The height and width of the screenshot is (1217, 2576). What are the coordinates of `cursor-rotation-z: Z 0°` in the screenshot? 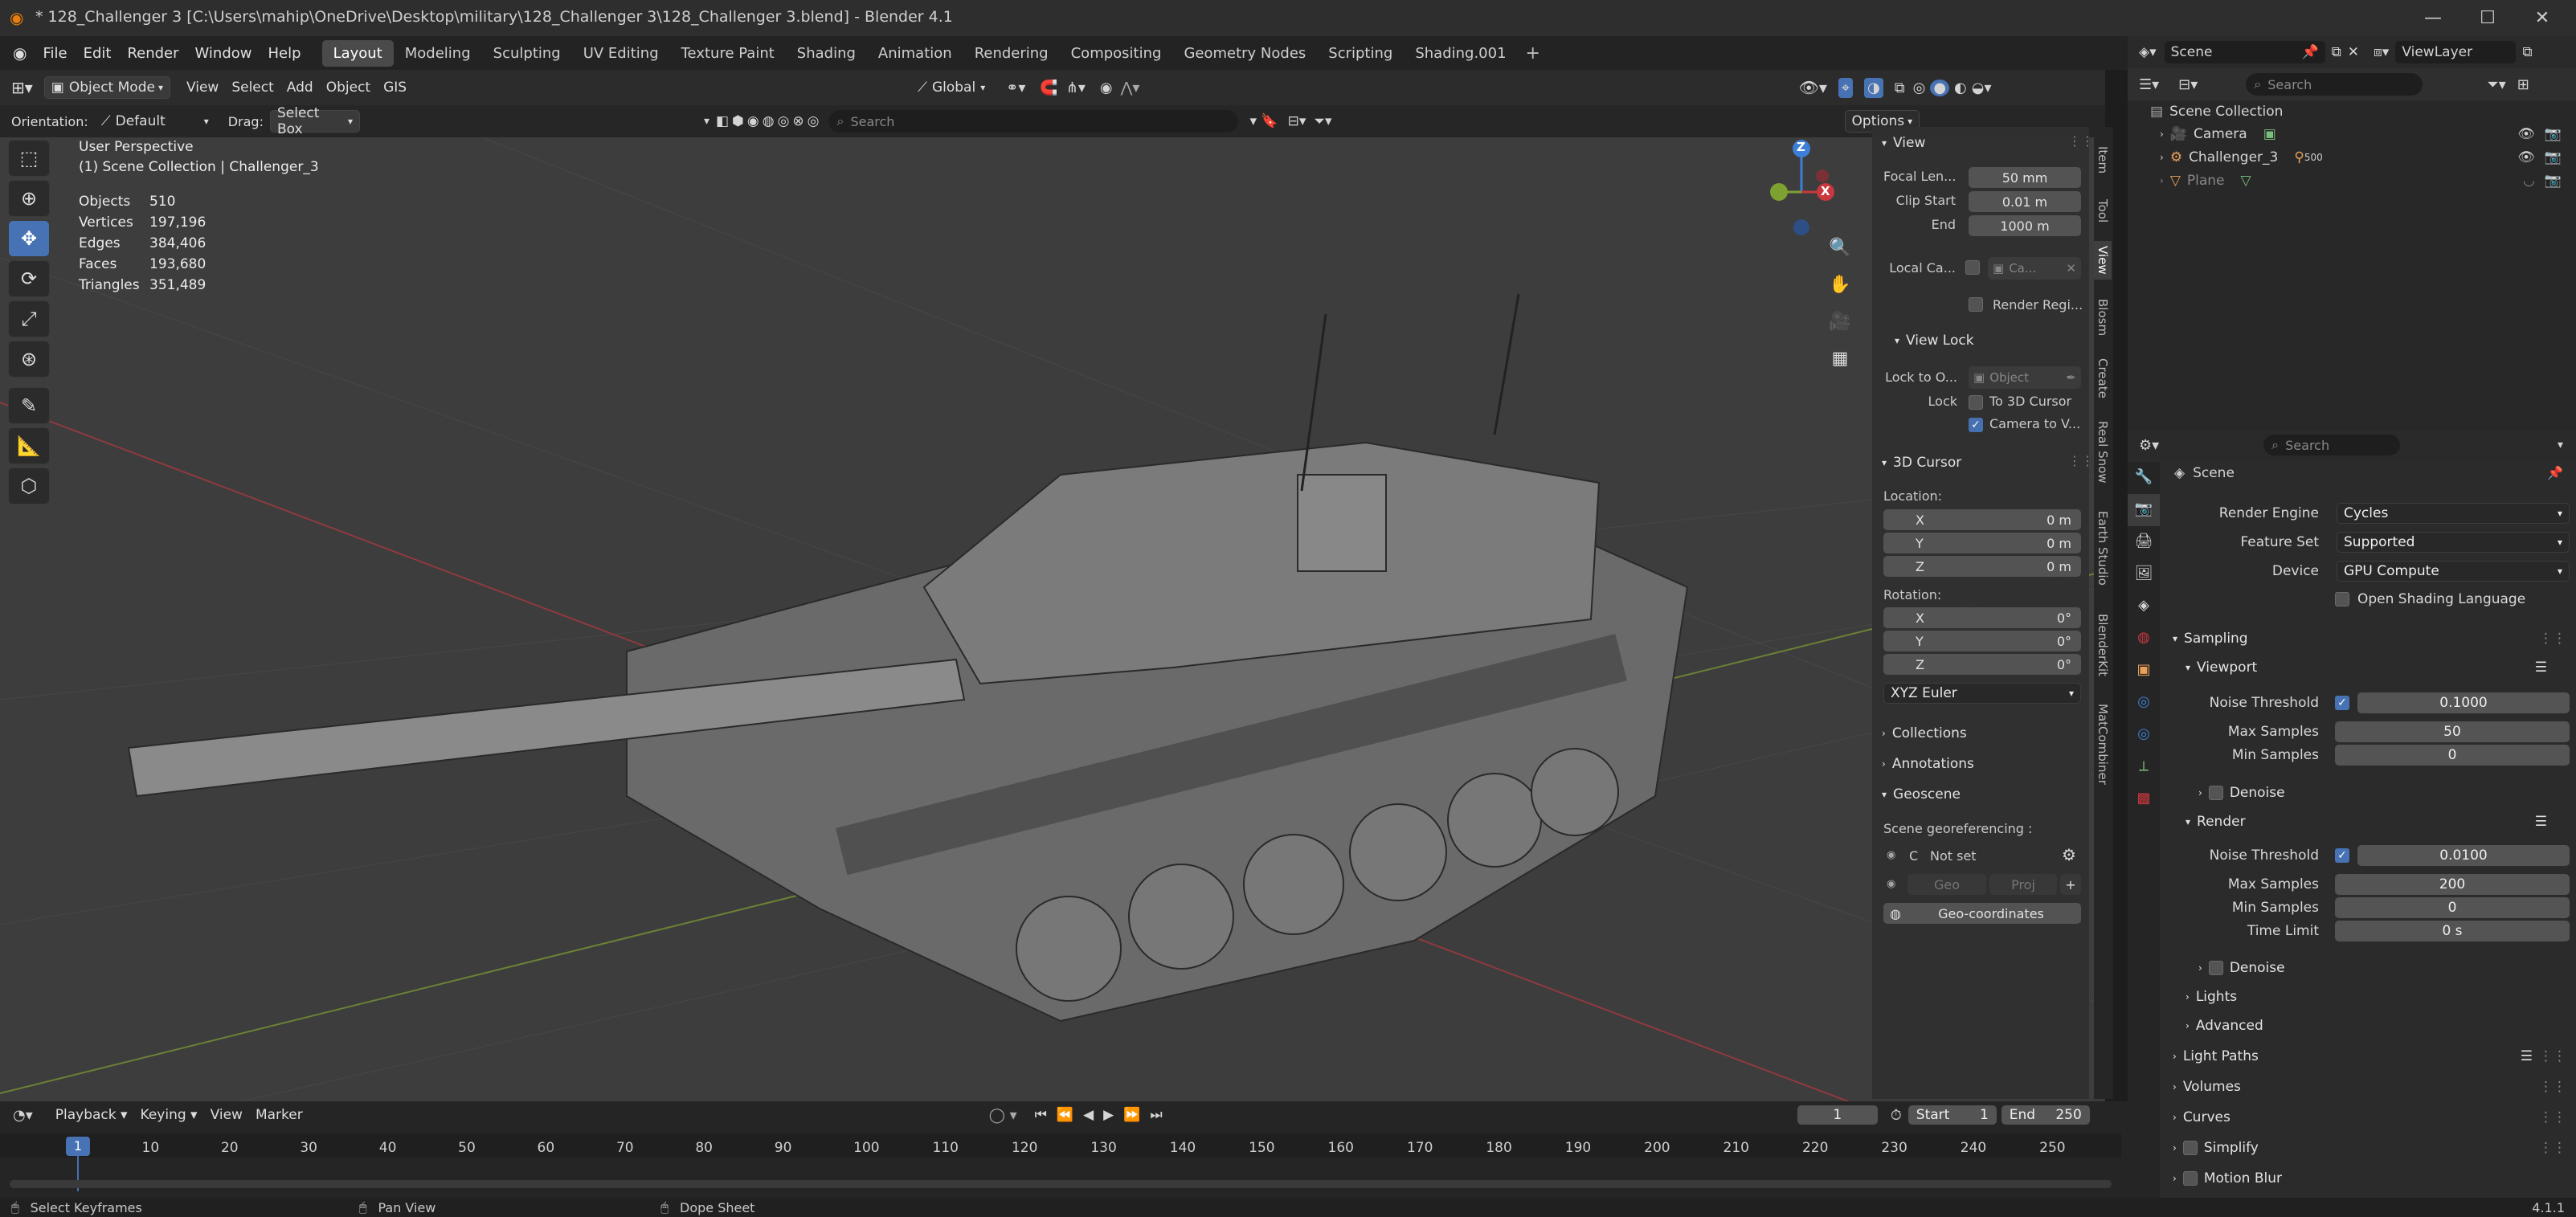 It's located at (1982, 664).